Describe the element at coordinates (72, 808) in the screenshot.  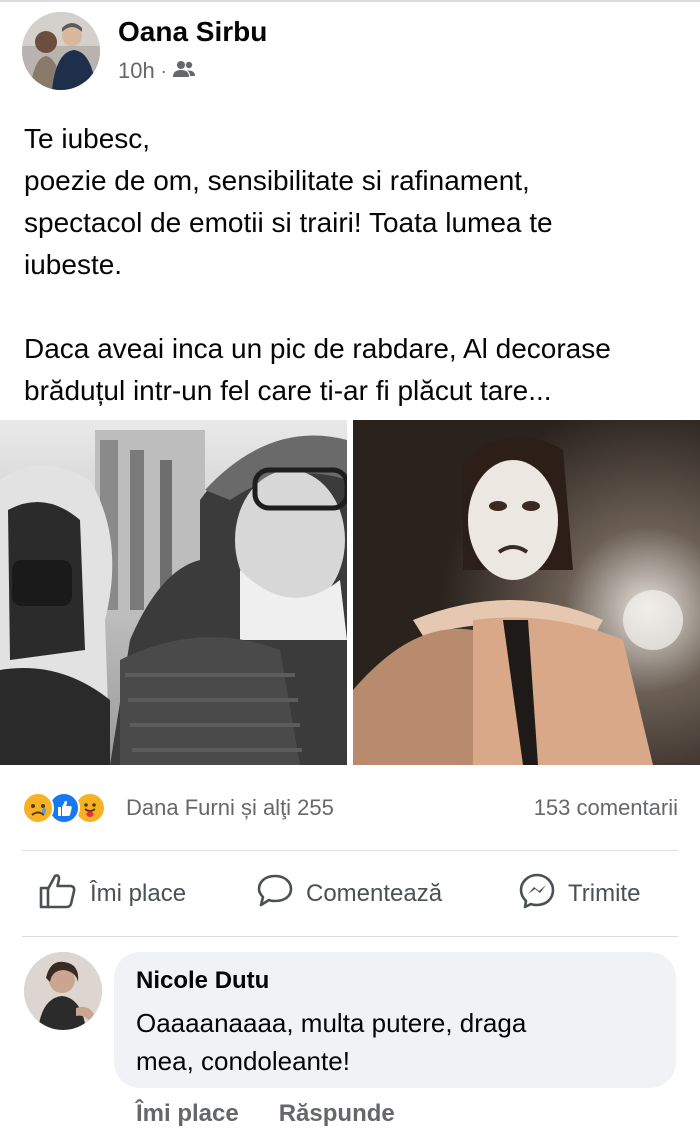
I see `reaction-icons` at that location.